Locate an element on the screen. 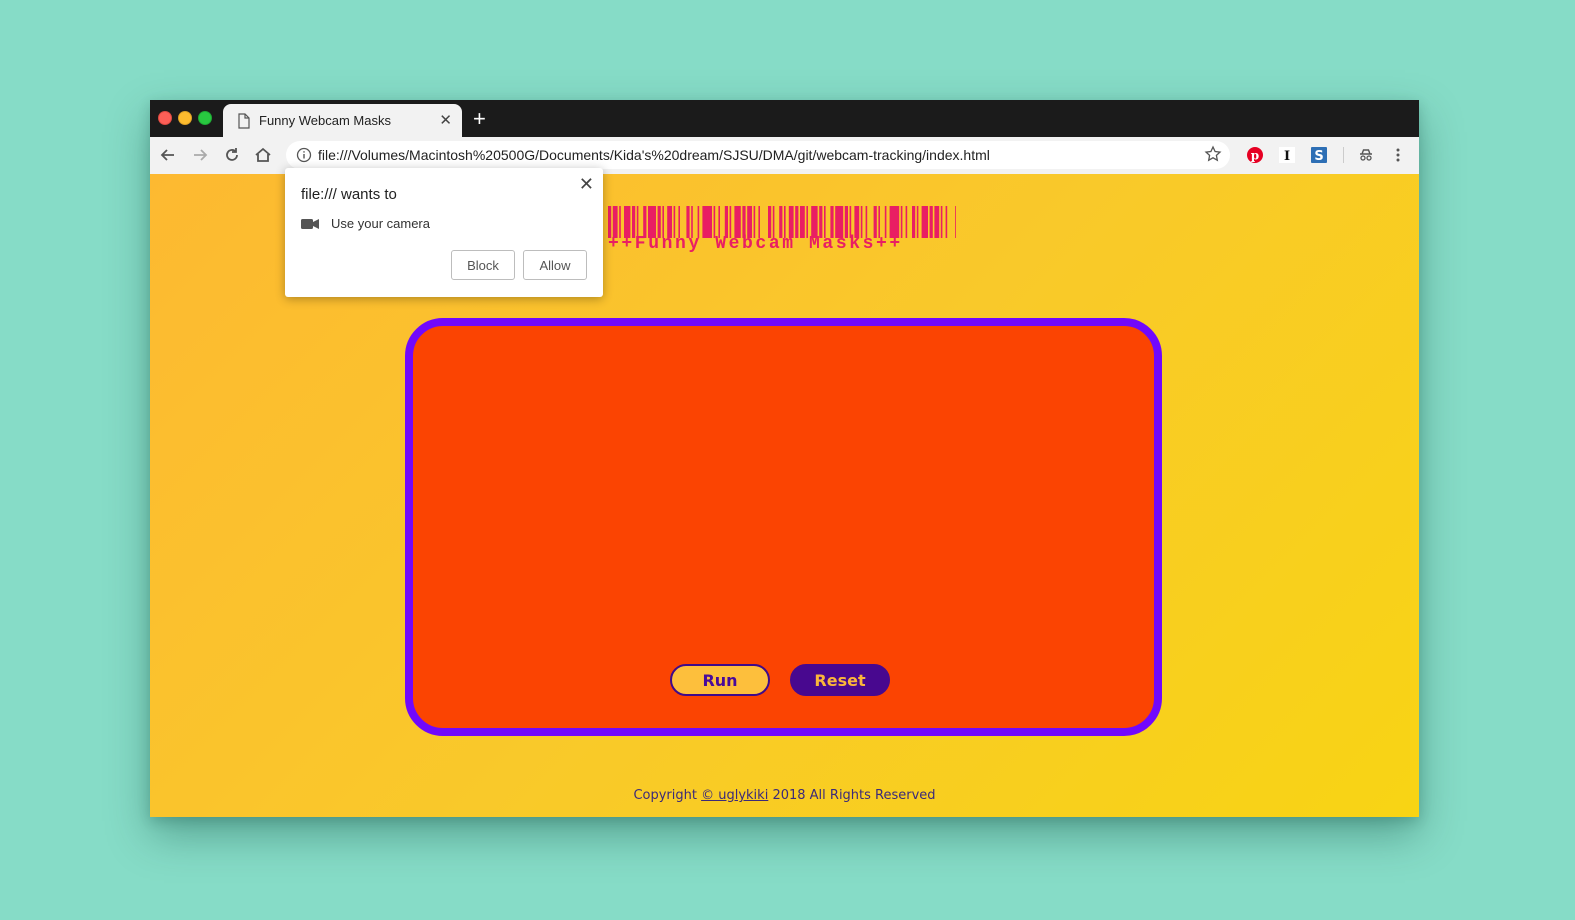  reset-button: Reset is located at coordinates (840, 680).